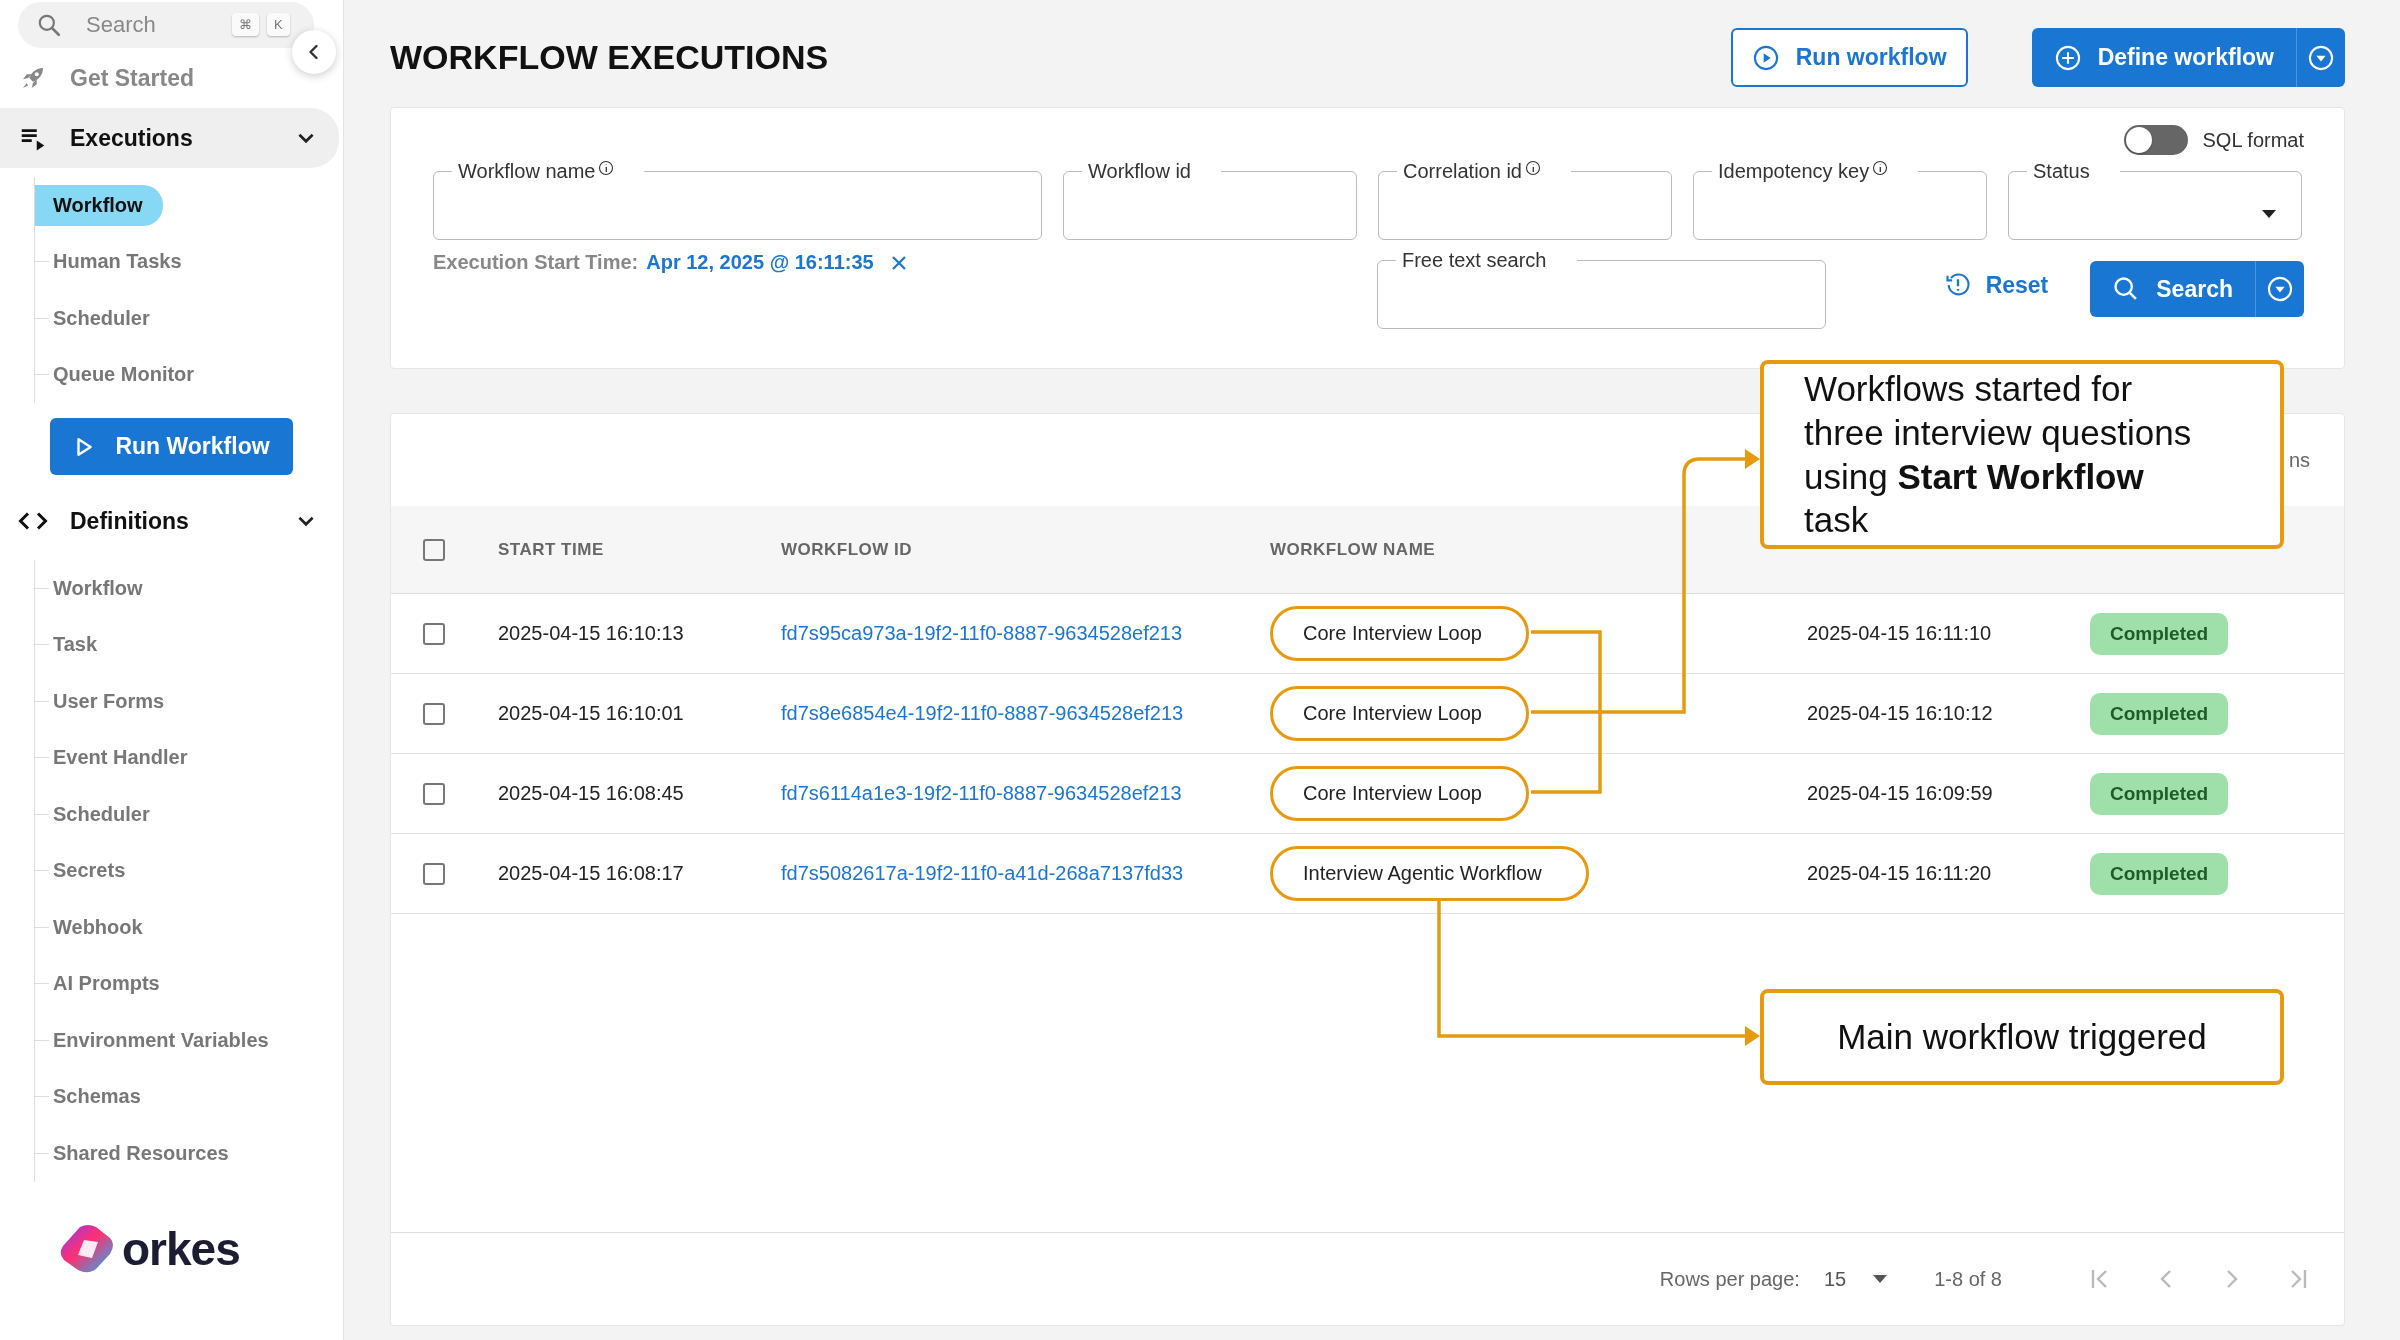 The width and height of the screenshot is (2400, 1340). What do you see at coordinates (2067, 57) in the screenshot?
I see `plus-circle-icon` at bounding box center [2067, 57].